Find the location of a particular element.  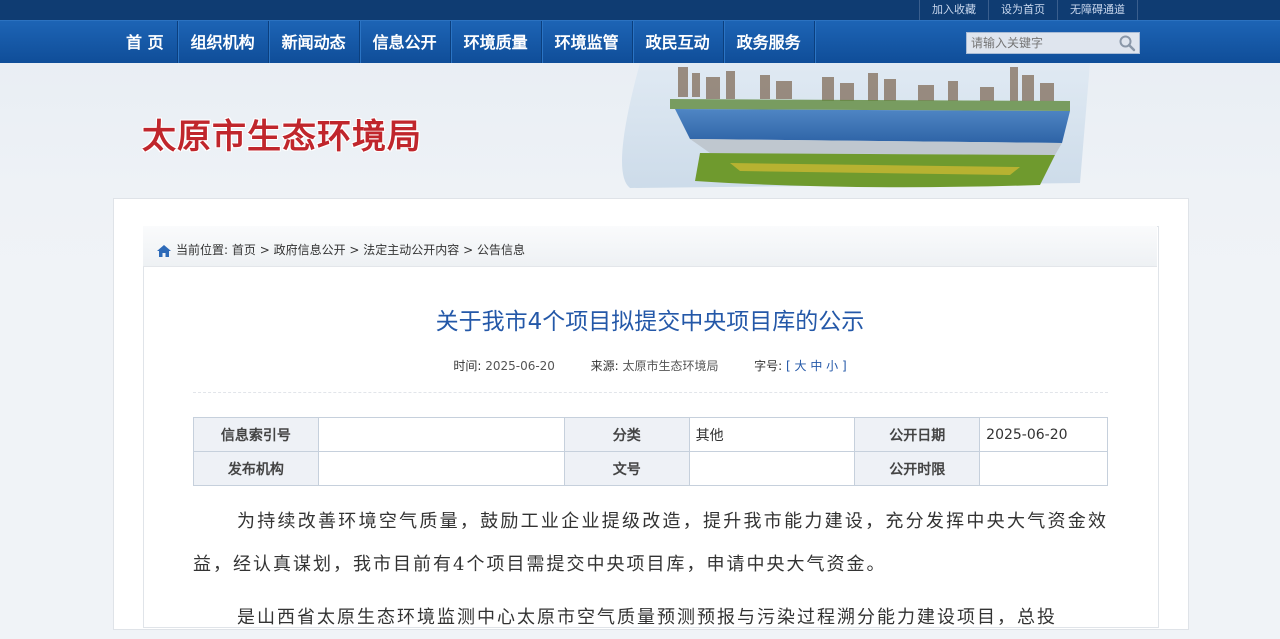

breadcrumb-item-notices: 公告信息 is located at coordinates (501, 250).